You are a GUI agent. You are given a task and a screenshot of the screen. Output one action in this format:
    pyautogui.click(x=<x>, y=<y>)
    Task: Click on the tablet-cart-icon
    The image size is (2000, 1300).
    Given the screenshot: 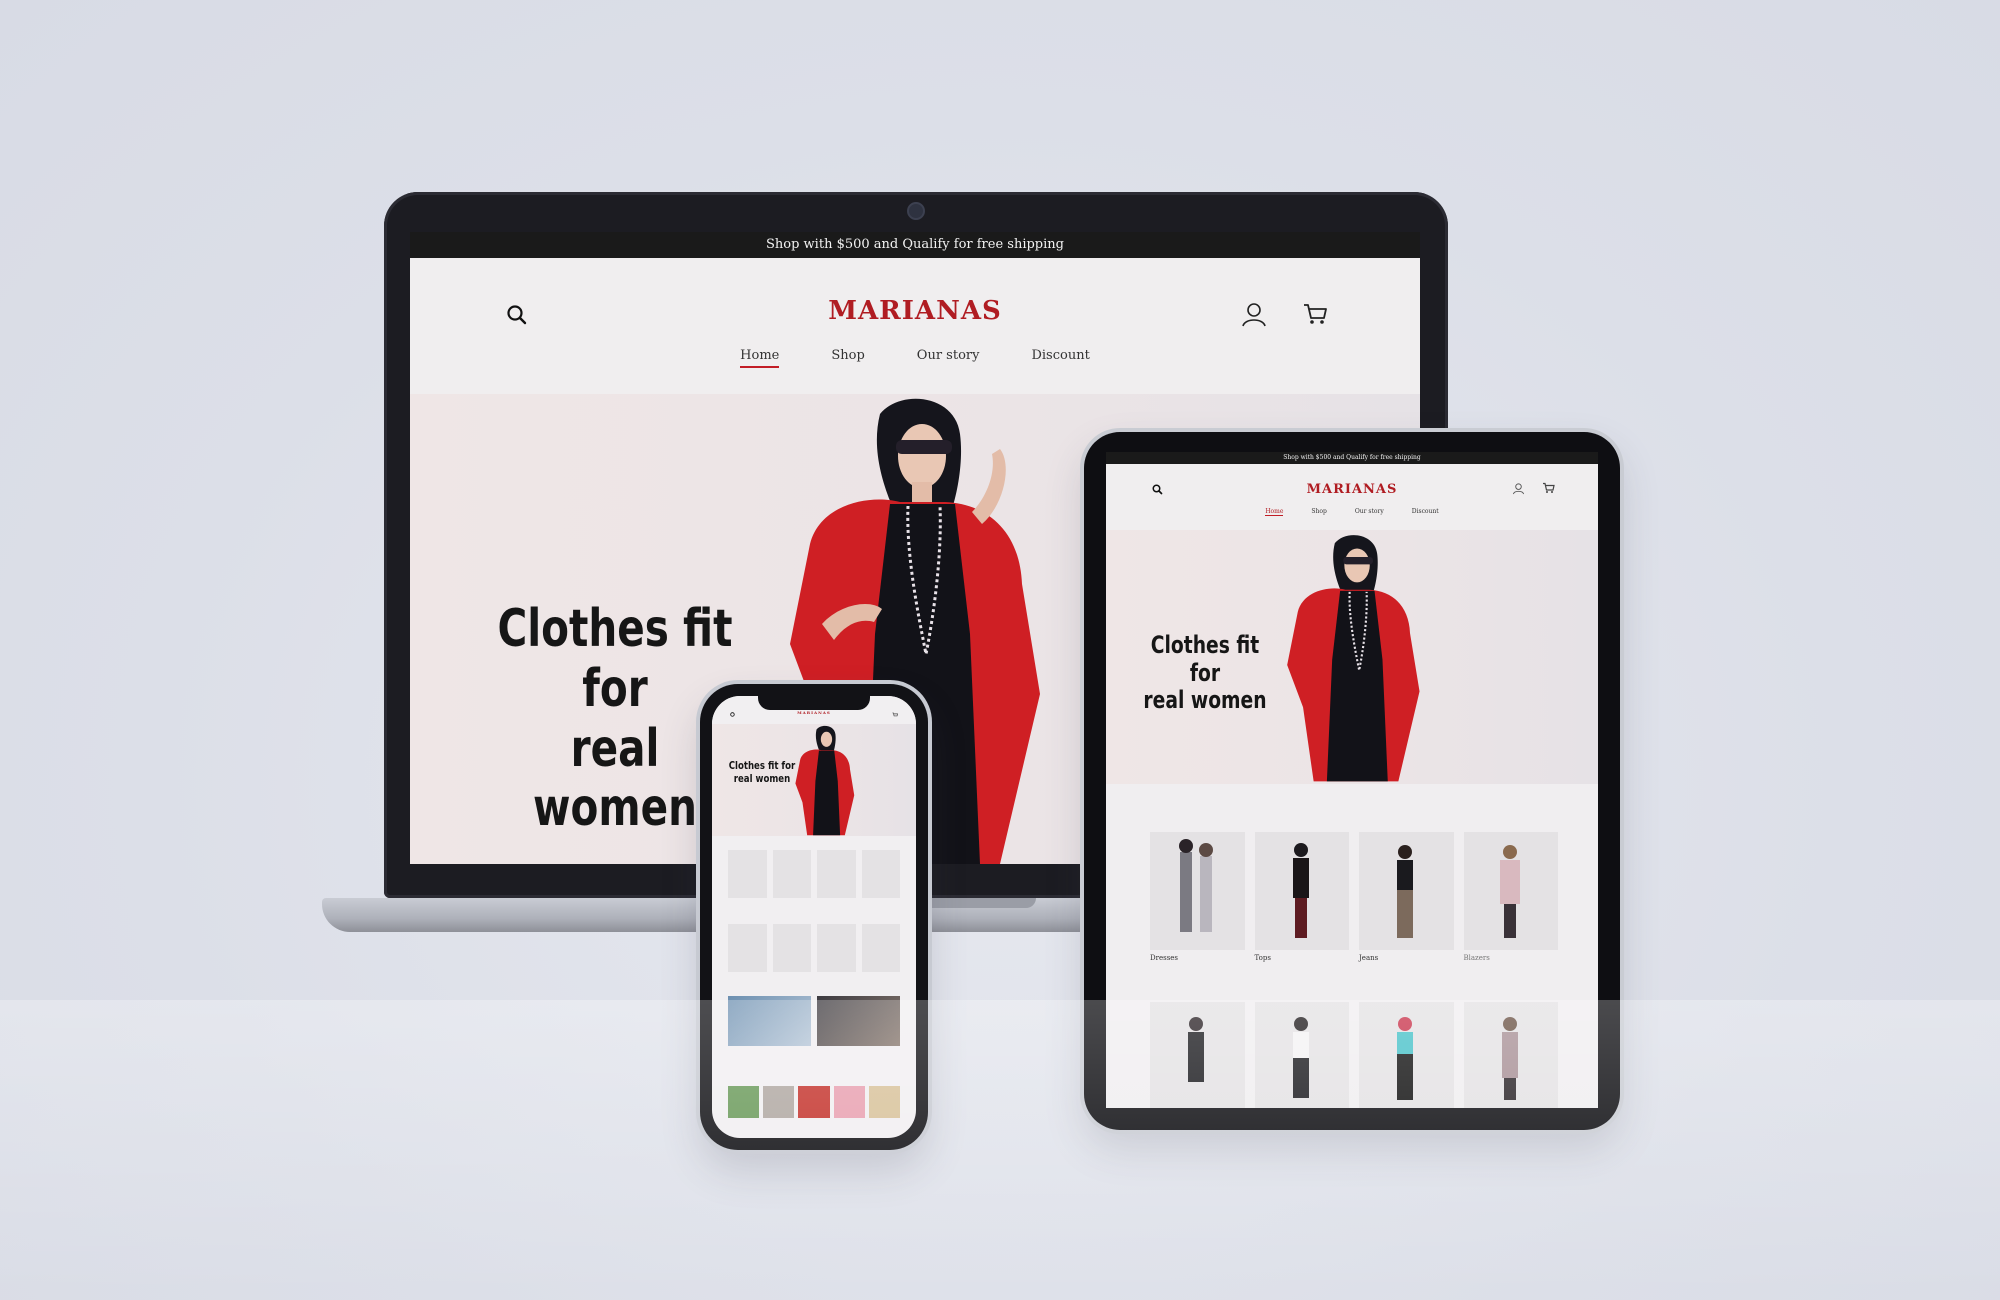 What is the action you would take?
    pyautogui.click(x=1548, y=488)
    